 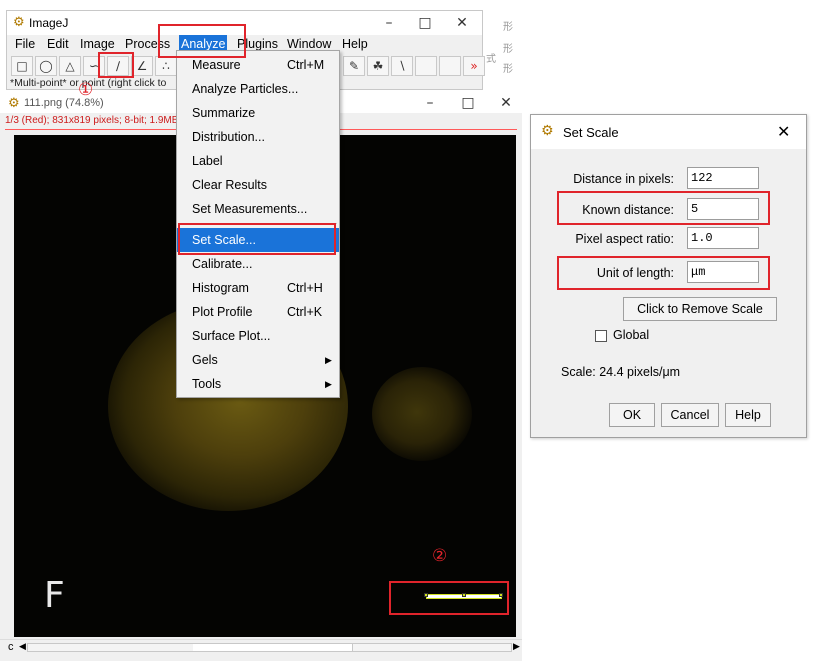 I want to click on global-checkbox, so click(x=601, y=336).